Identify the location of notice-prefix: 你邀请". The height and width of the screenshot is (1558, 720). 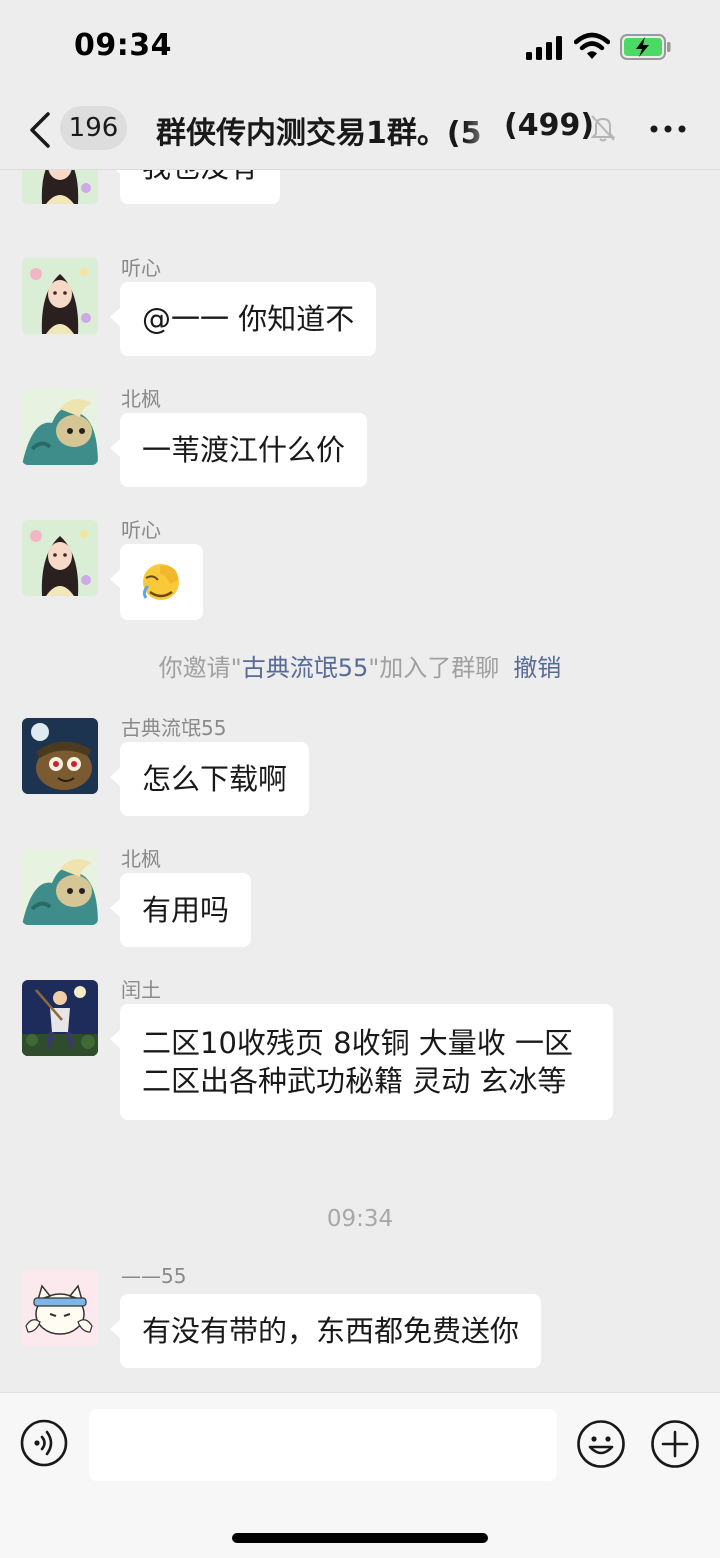
(200, 668).